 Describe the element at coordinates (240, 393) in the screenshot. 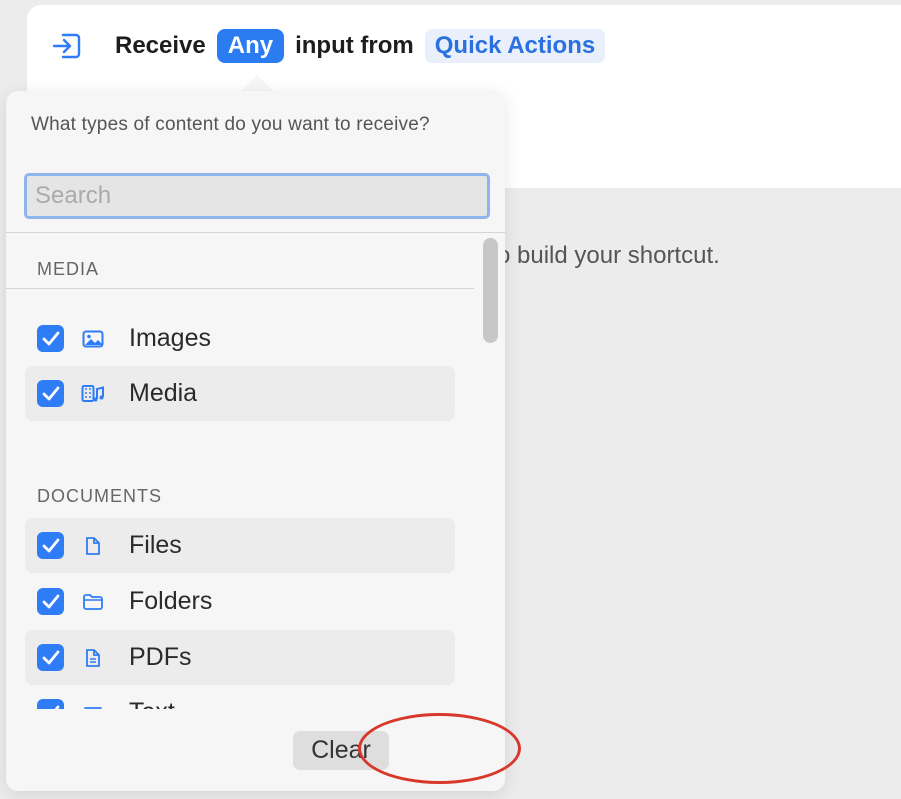

I see `list-item-media: Media` at that location.